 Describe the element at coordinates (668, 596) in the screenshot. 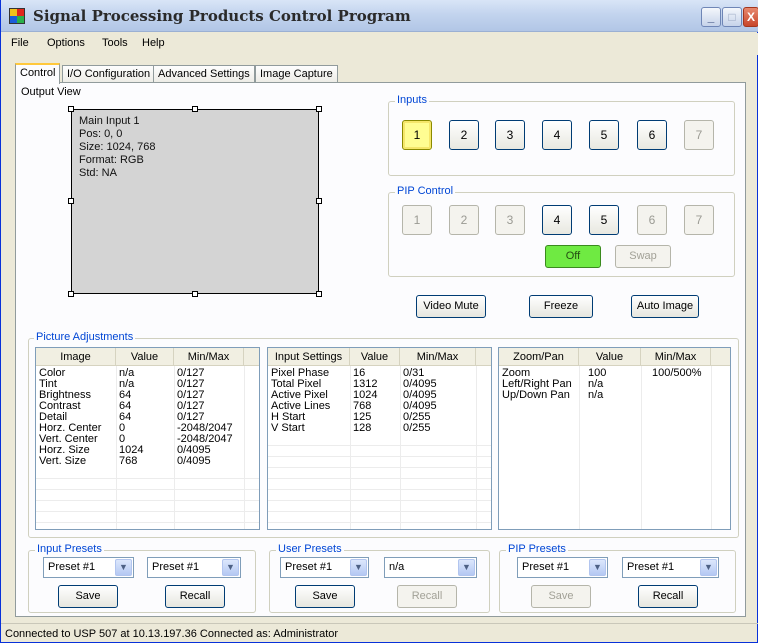

I see `pip-presets-recall-button: Recall` at that location.